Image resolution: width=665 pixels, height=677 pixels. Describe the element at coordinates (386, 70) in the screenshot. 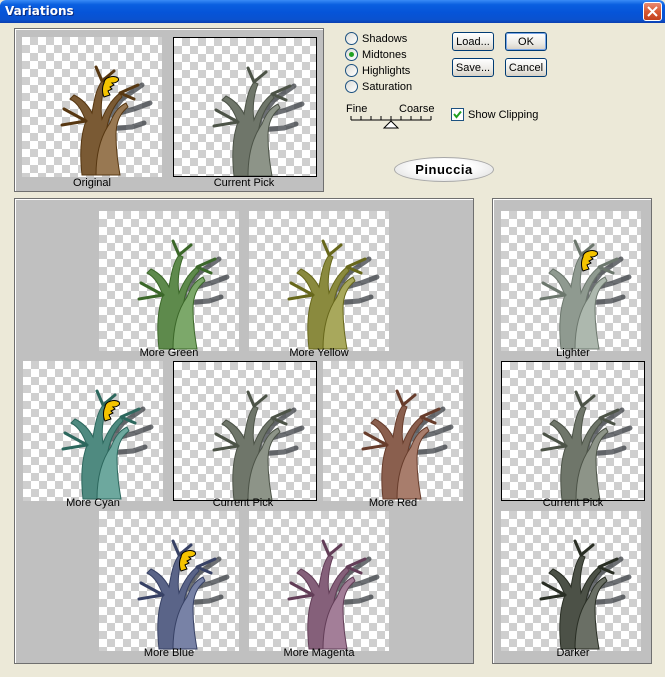

I see `radio-label: Highlights` at that location.